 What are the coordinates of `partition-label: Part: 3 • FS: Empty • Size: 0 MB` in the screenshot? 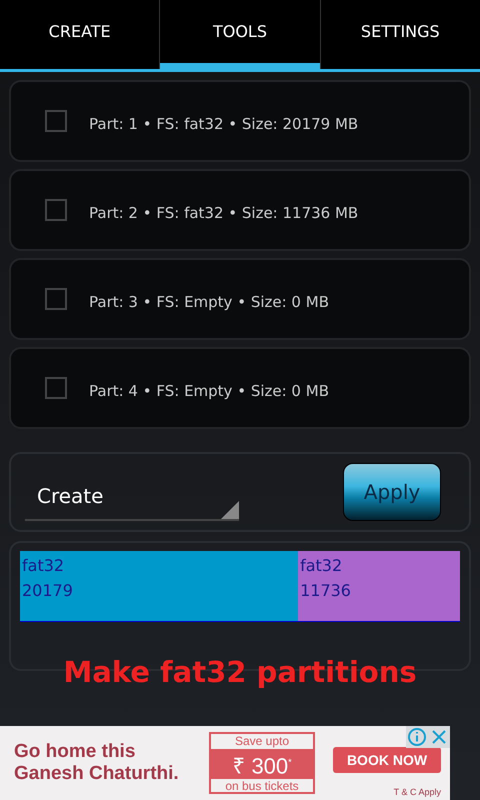 It's located at (209, 302).